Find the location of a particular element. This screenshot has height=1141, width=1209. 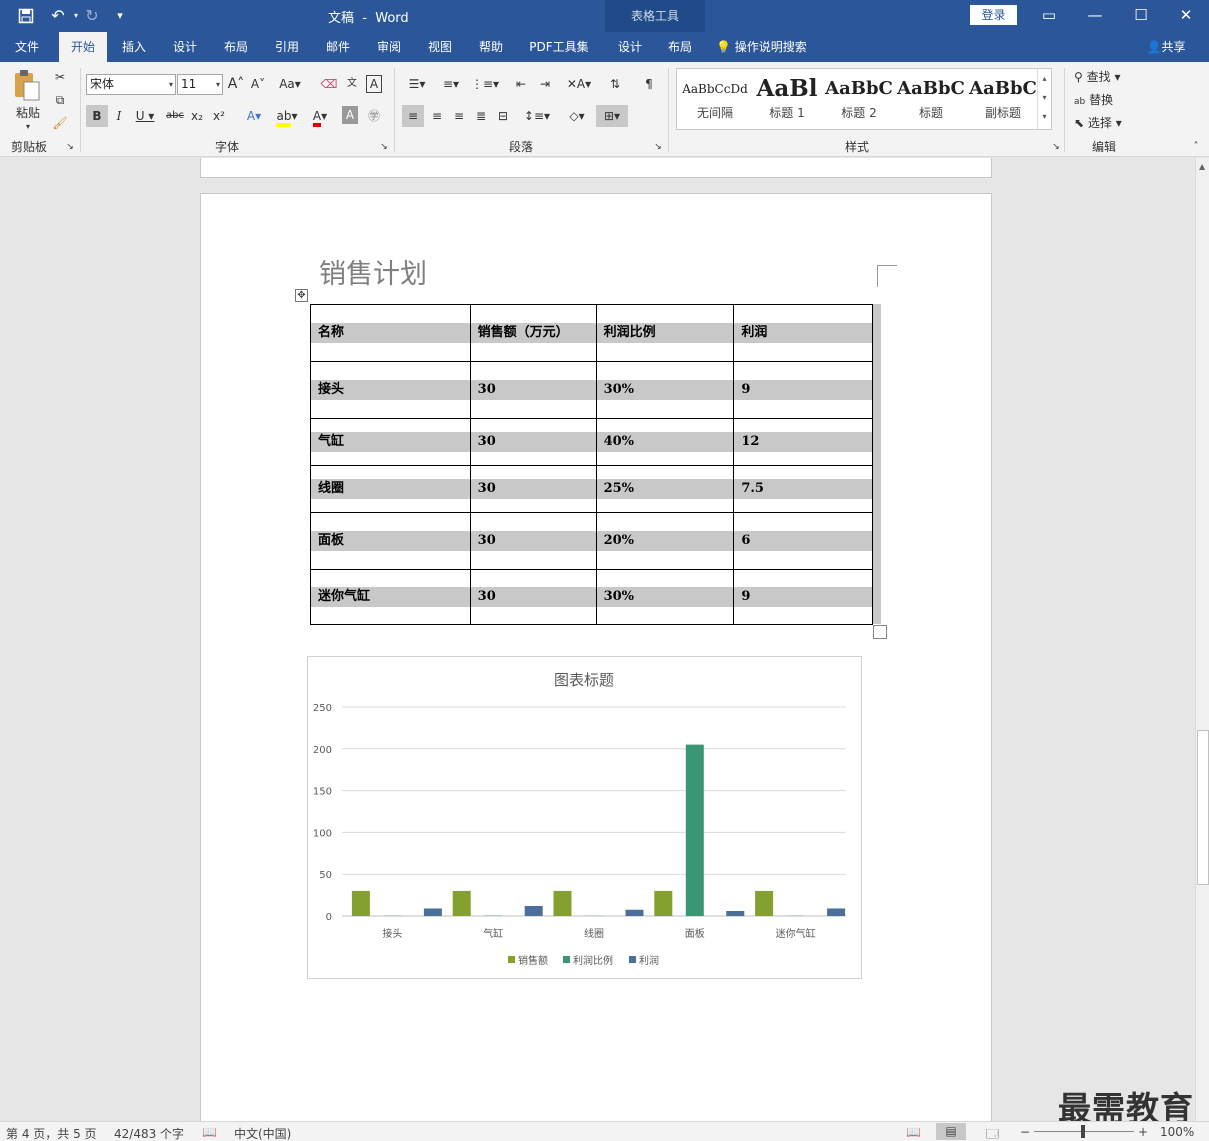

login-button: 登录 is located at coordinates (993, 15).